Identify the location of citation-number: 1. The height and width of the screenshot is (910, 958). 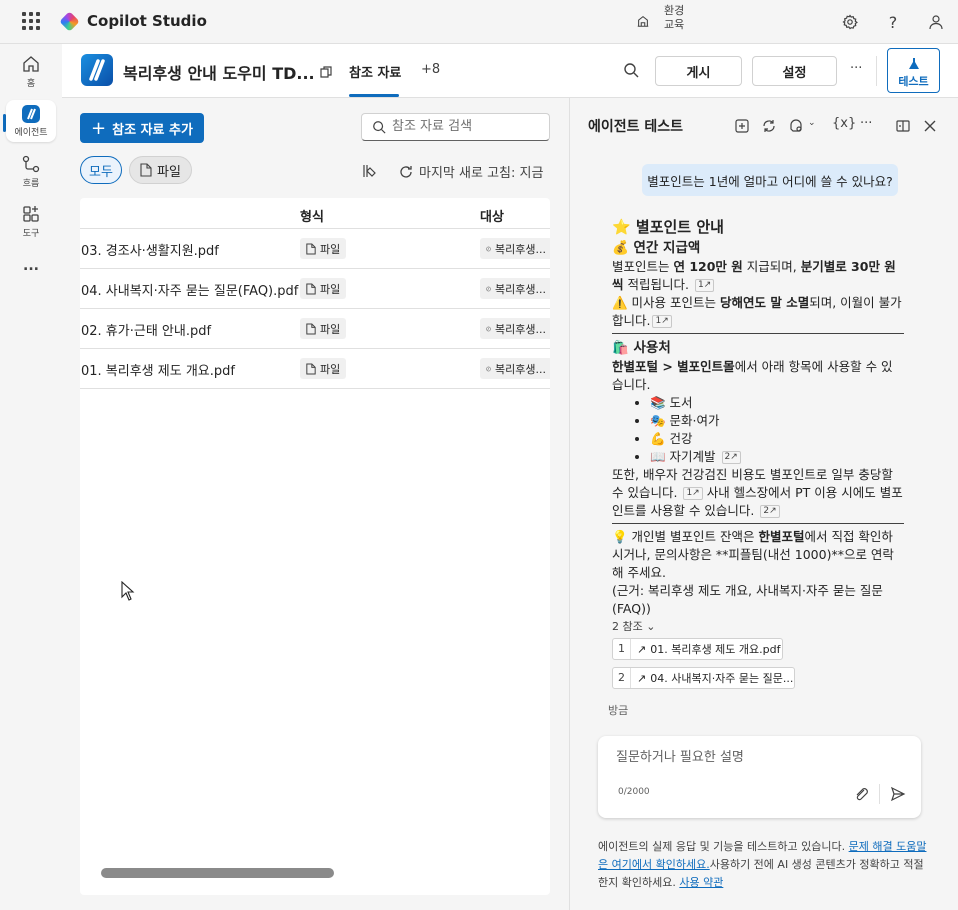
(689, 493).